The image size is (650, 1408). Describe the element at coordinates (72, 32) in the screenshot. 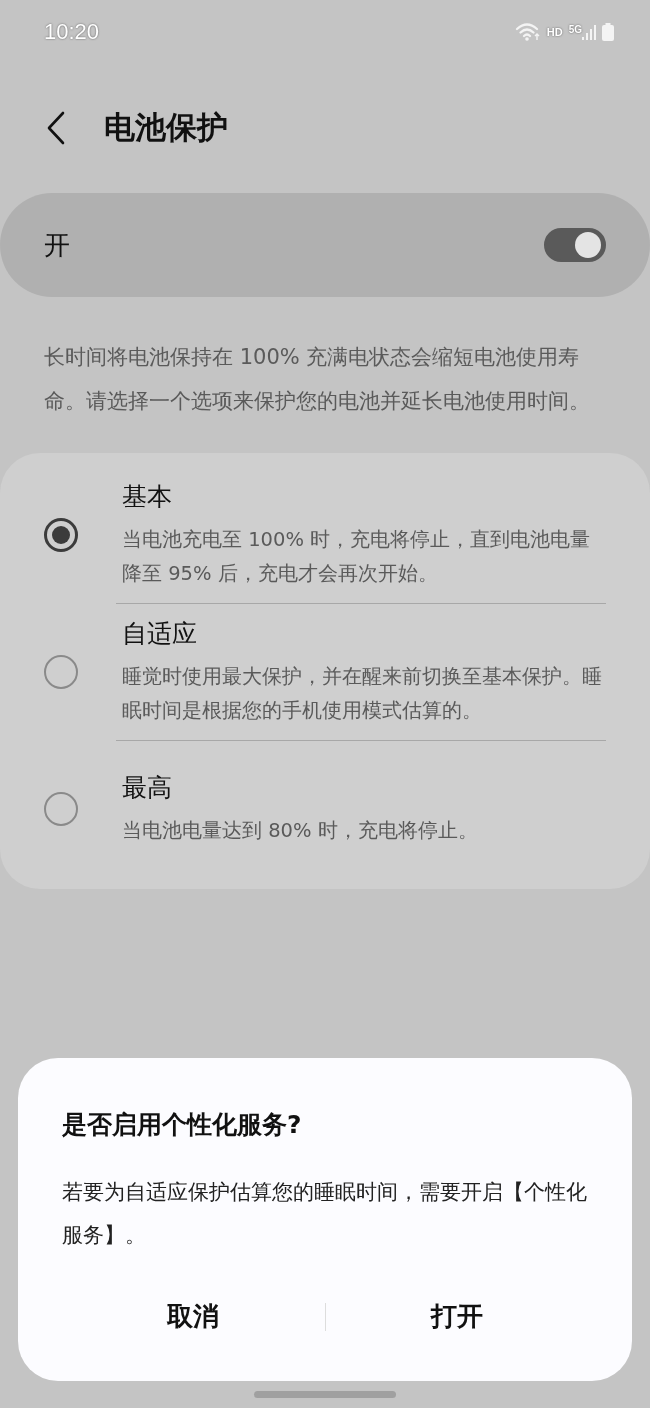

I see `status-time: 10:20` at that location.